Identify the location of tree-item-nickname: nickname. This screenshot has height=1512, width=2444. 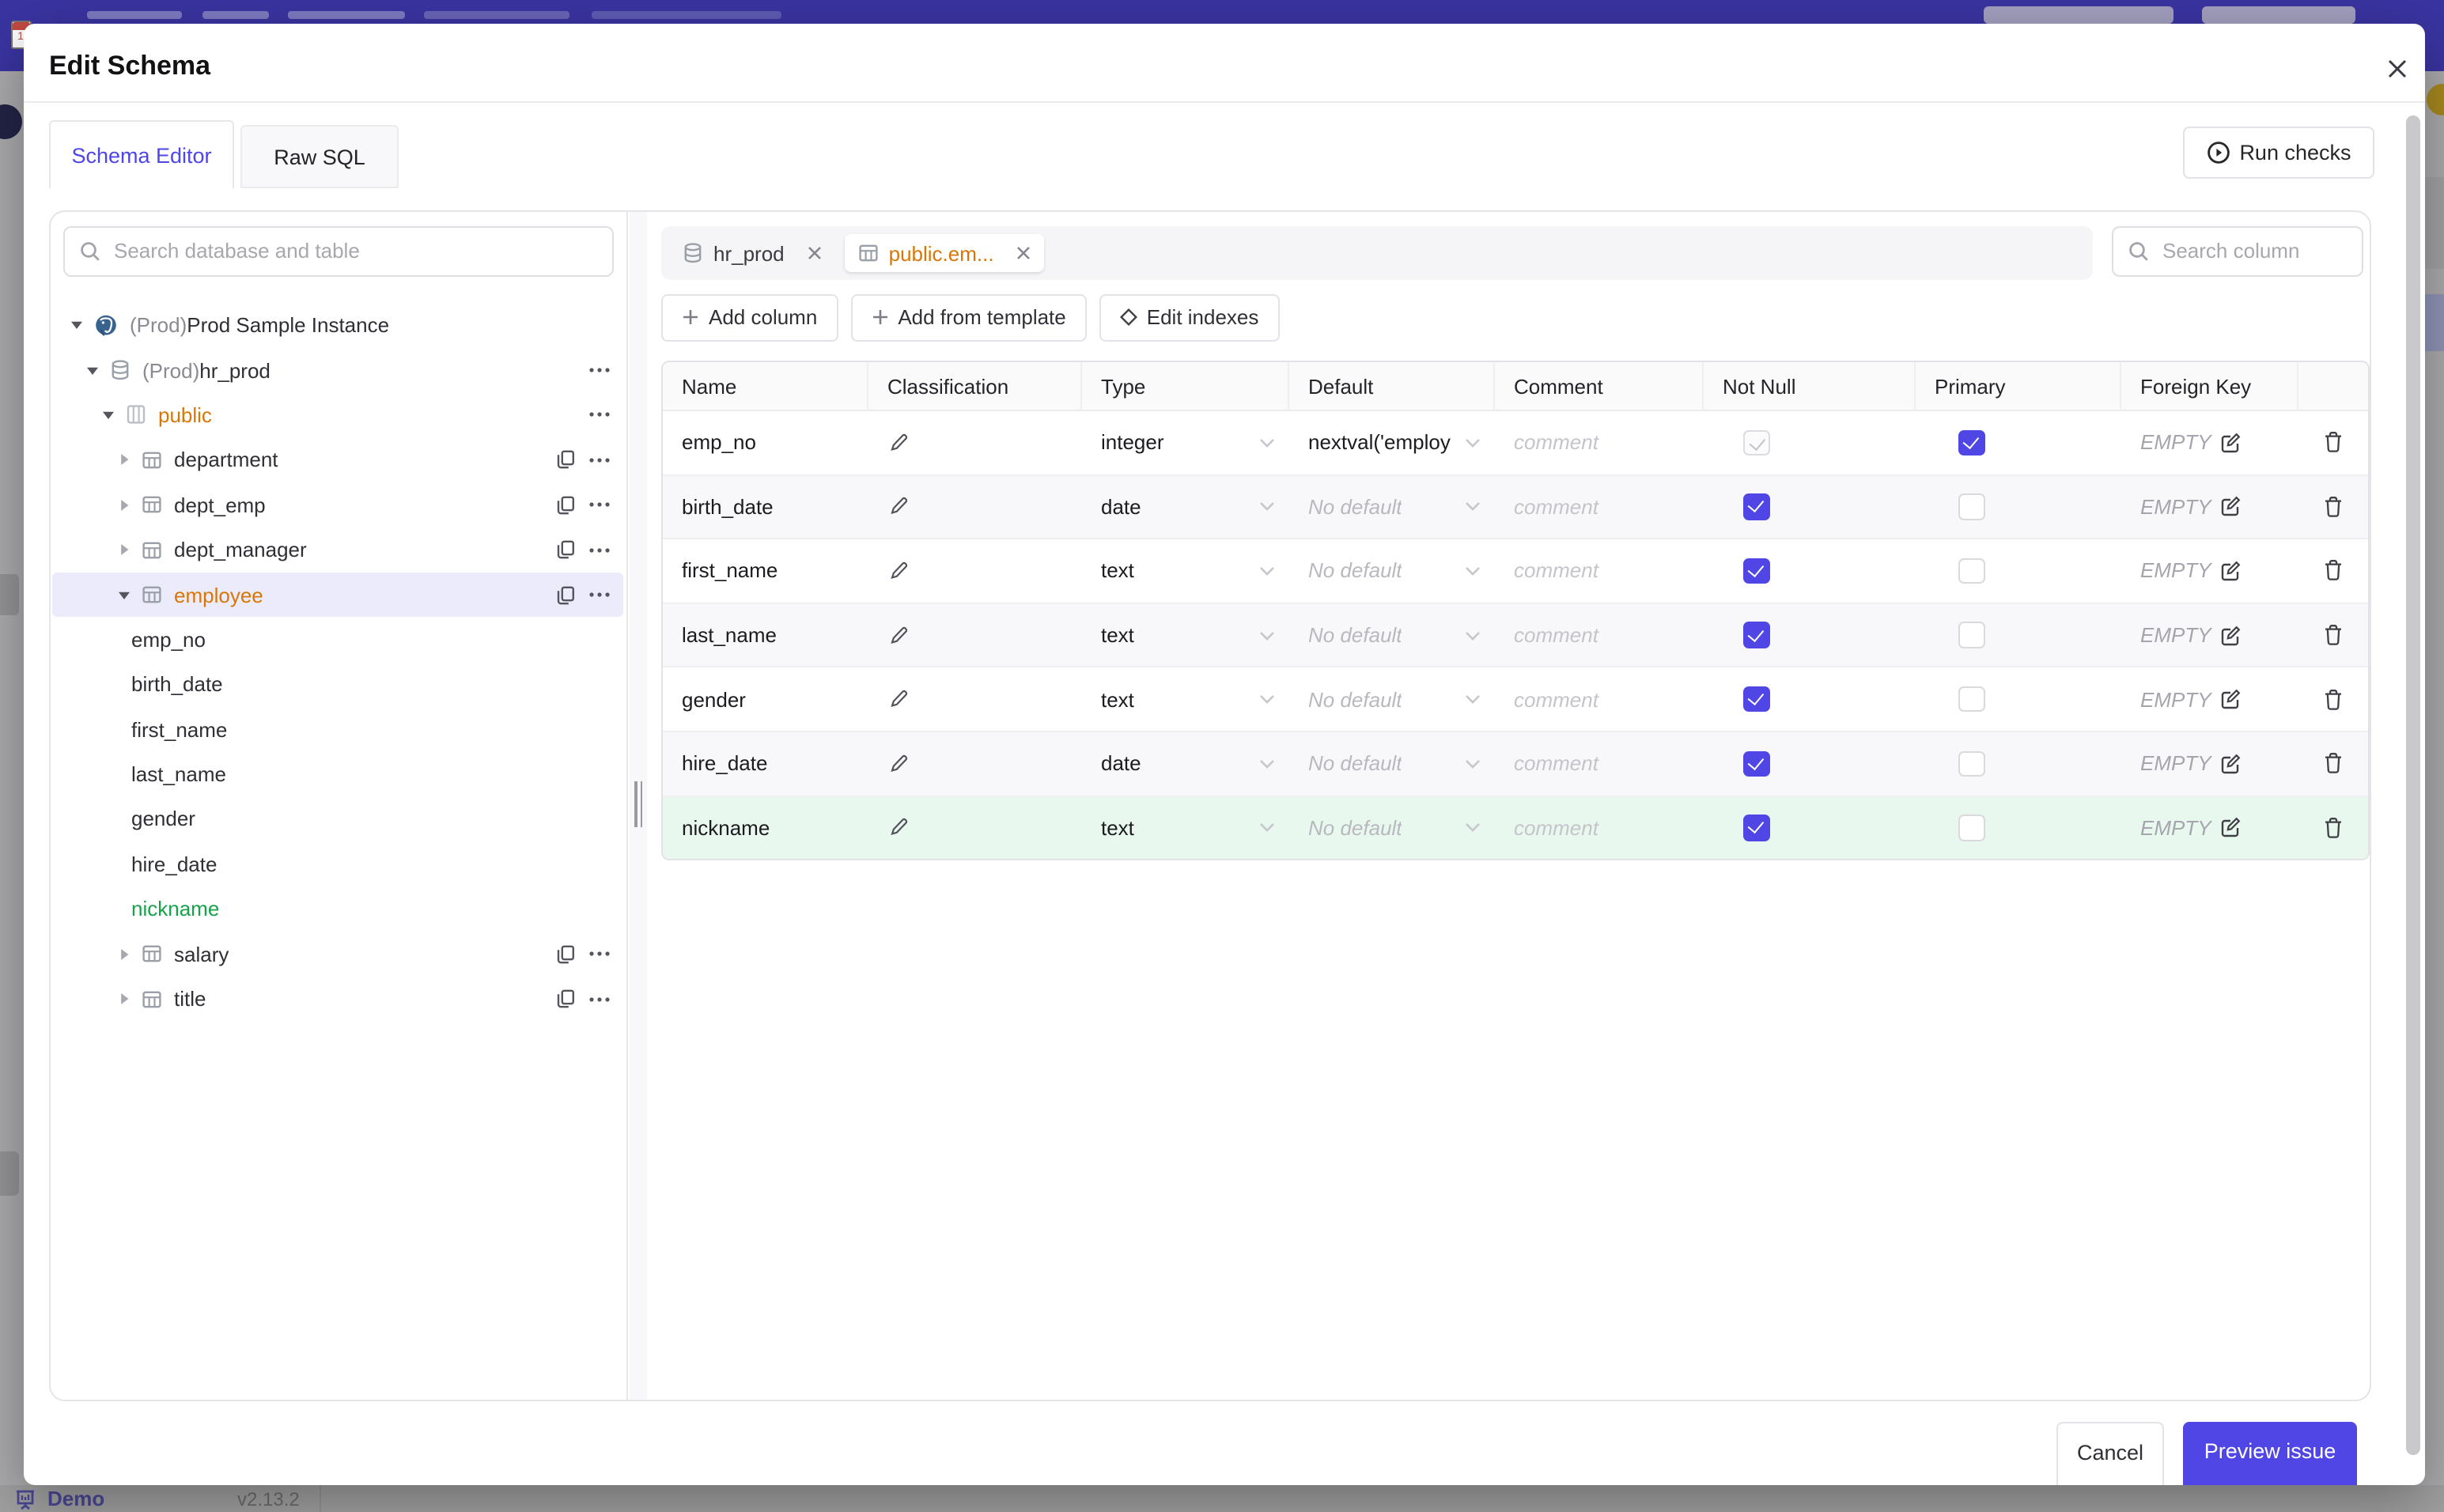
(337, 909).